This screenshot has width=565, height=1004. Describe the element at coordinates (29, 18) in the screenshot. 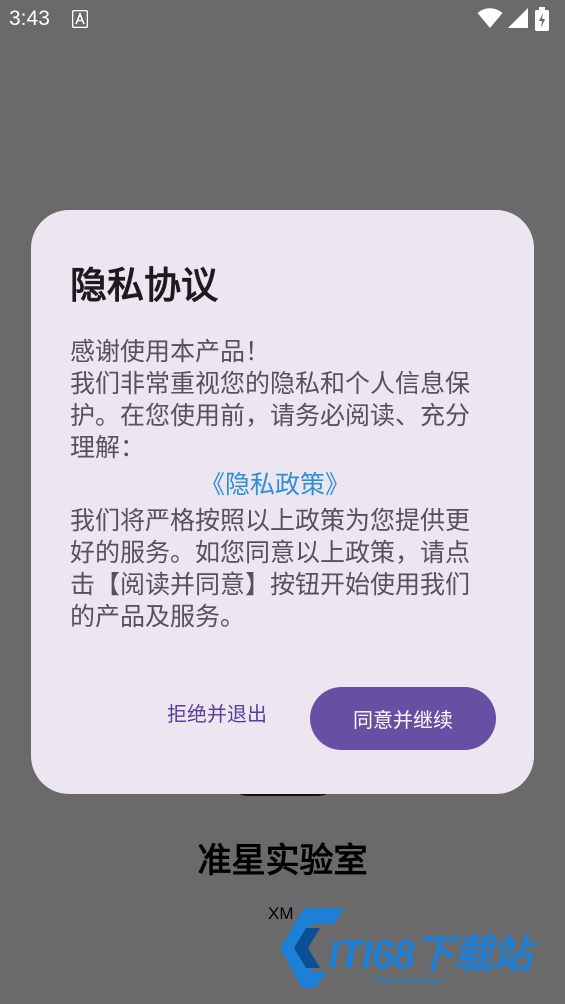

I see `status-time: 3:43` at that location.